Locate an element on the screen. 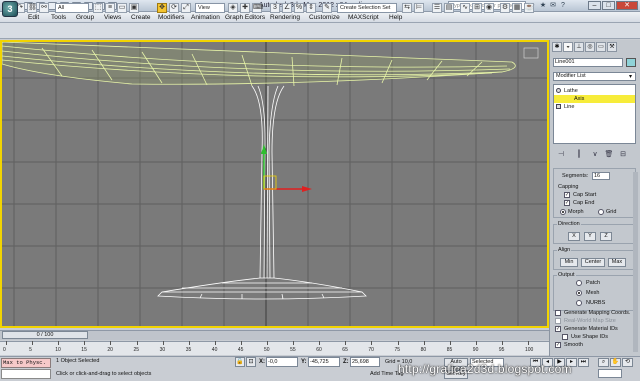 The width and height of the screenshot is (640, 381). stack-item-lathe: Lathe is located at coordinates (594, 91).